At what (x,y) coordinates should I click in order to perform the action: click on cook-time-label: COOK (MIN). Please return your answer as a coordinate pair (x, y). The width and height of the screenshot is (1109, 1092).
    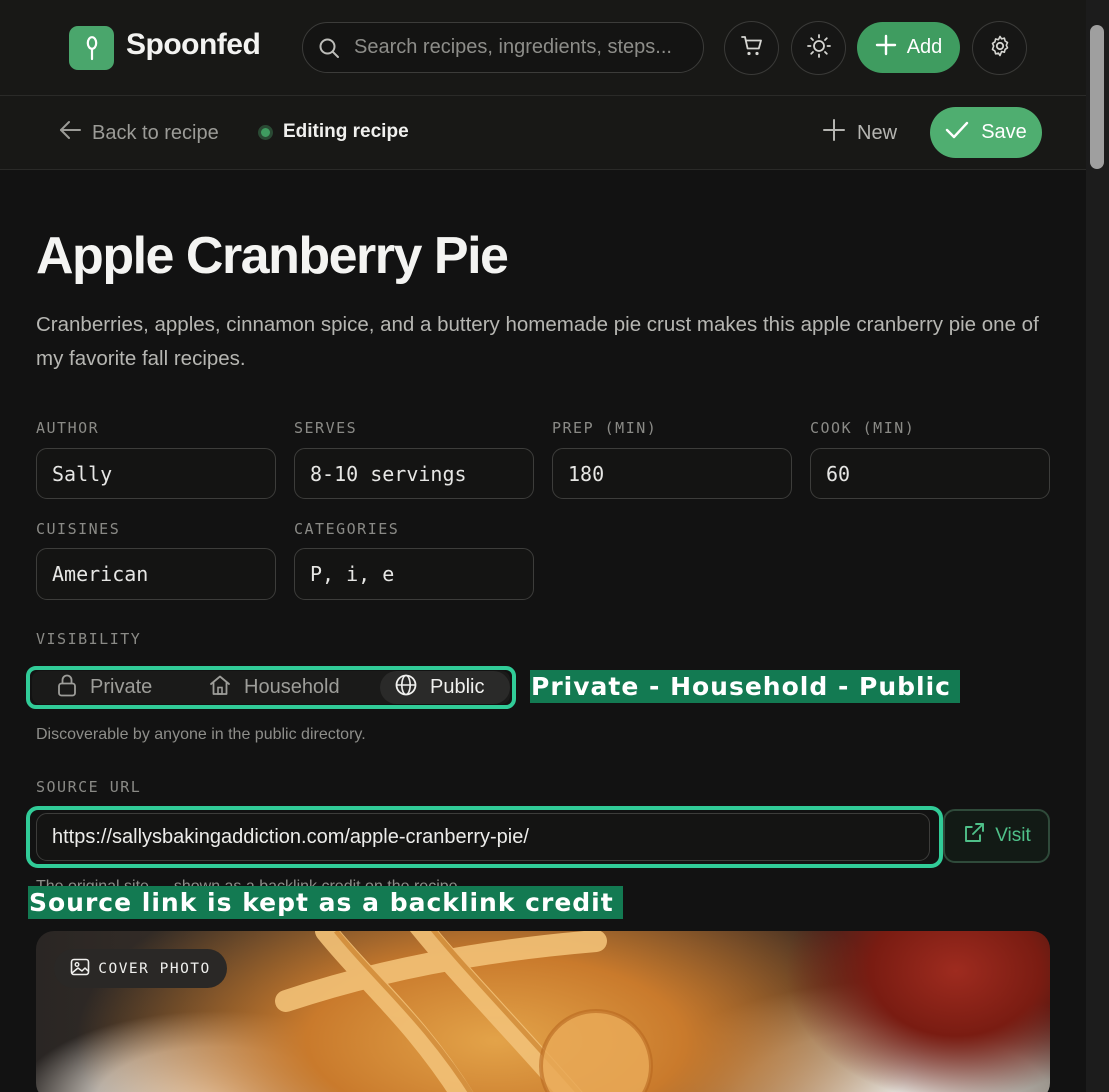
    Looking at the image, I should click on (863, 428).